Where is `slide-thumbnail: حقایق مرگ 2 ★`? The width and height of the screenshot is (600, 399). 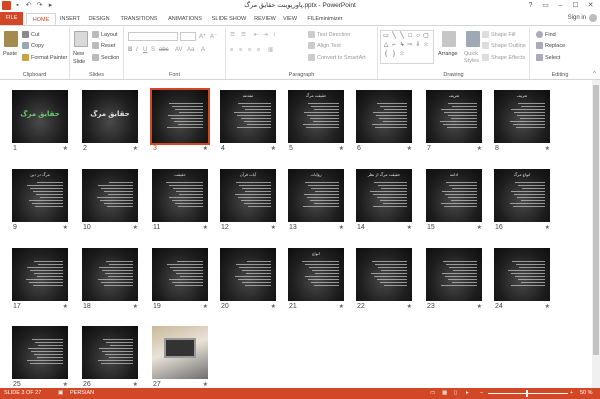
slide-thumbnail: حقایق مرگ 2 ★ is located at coordinates (110, 121).